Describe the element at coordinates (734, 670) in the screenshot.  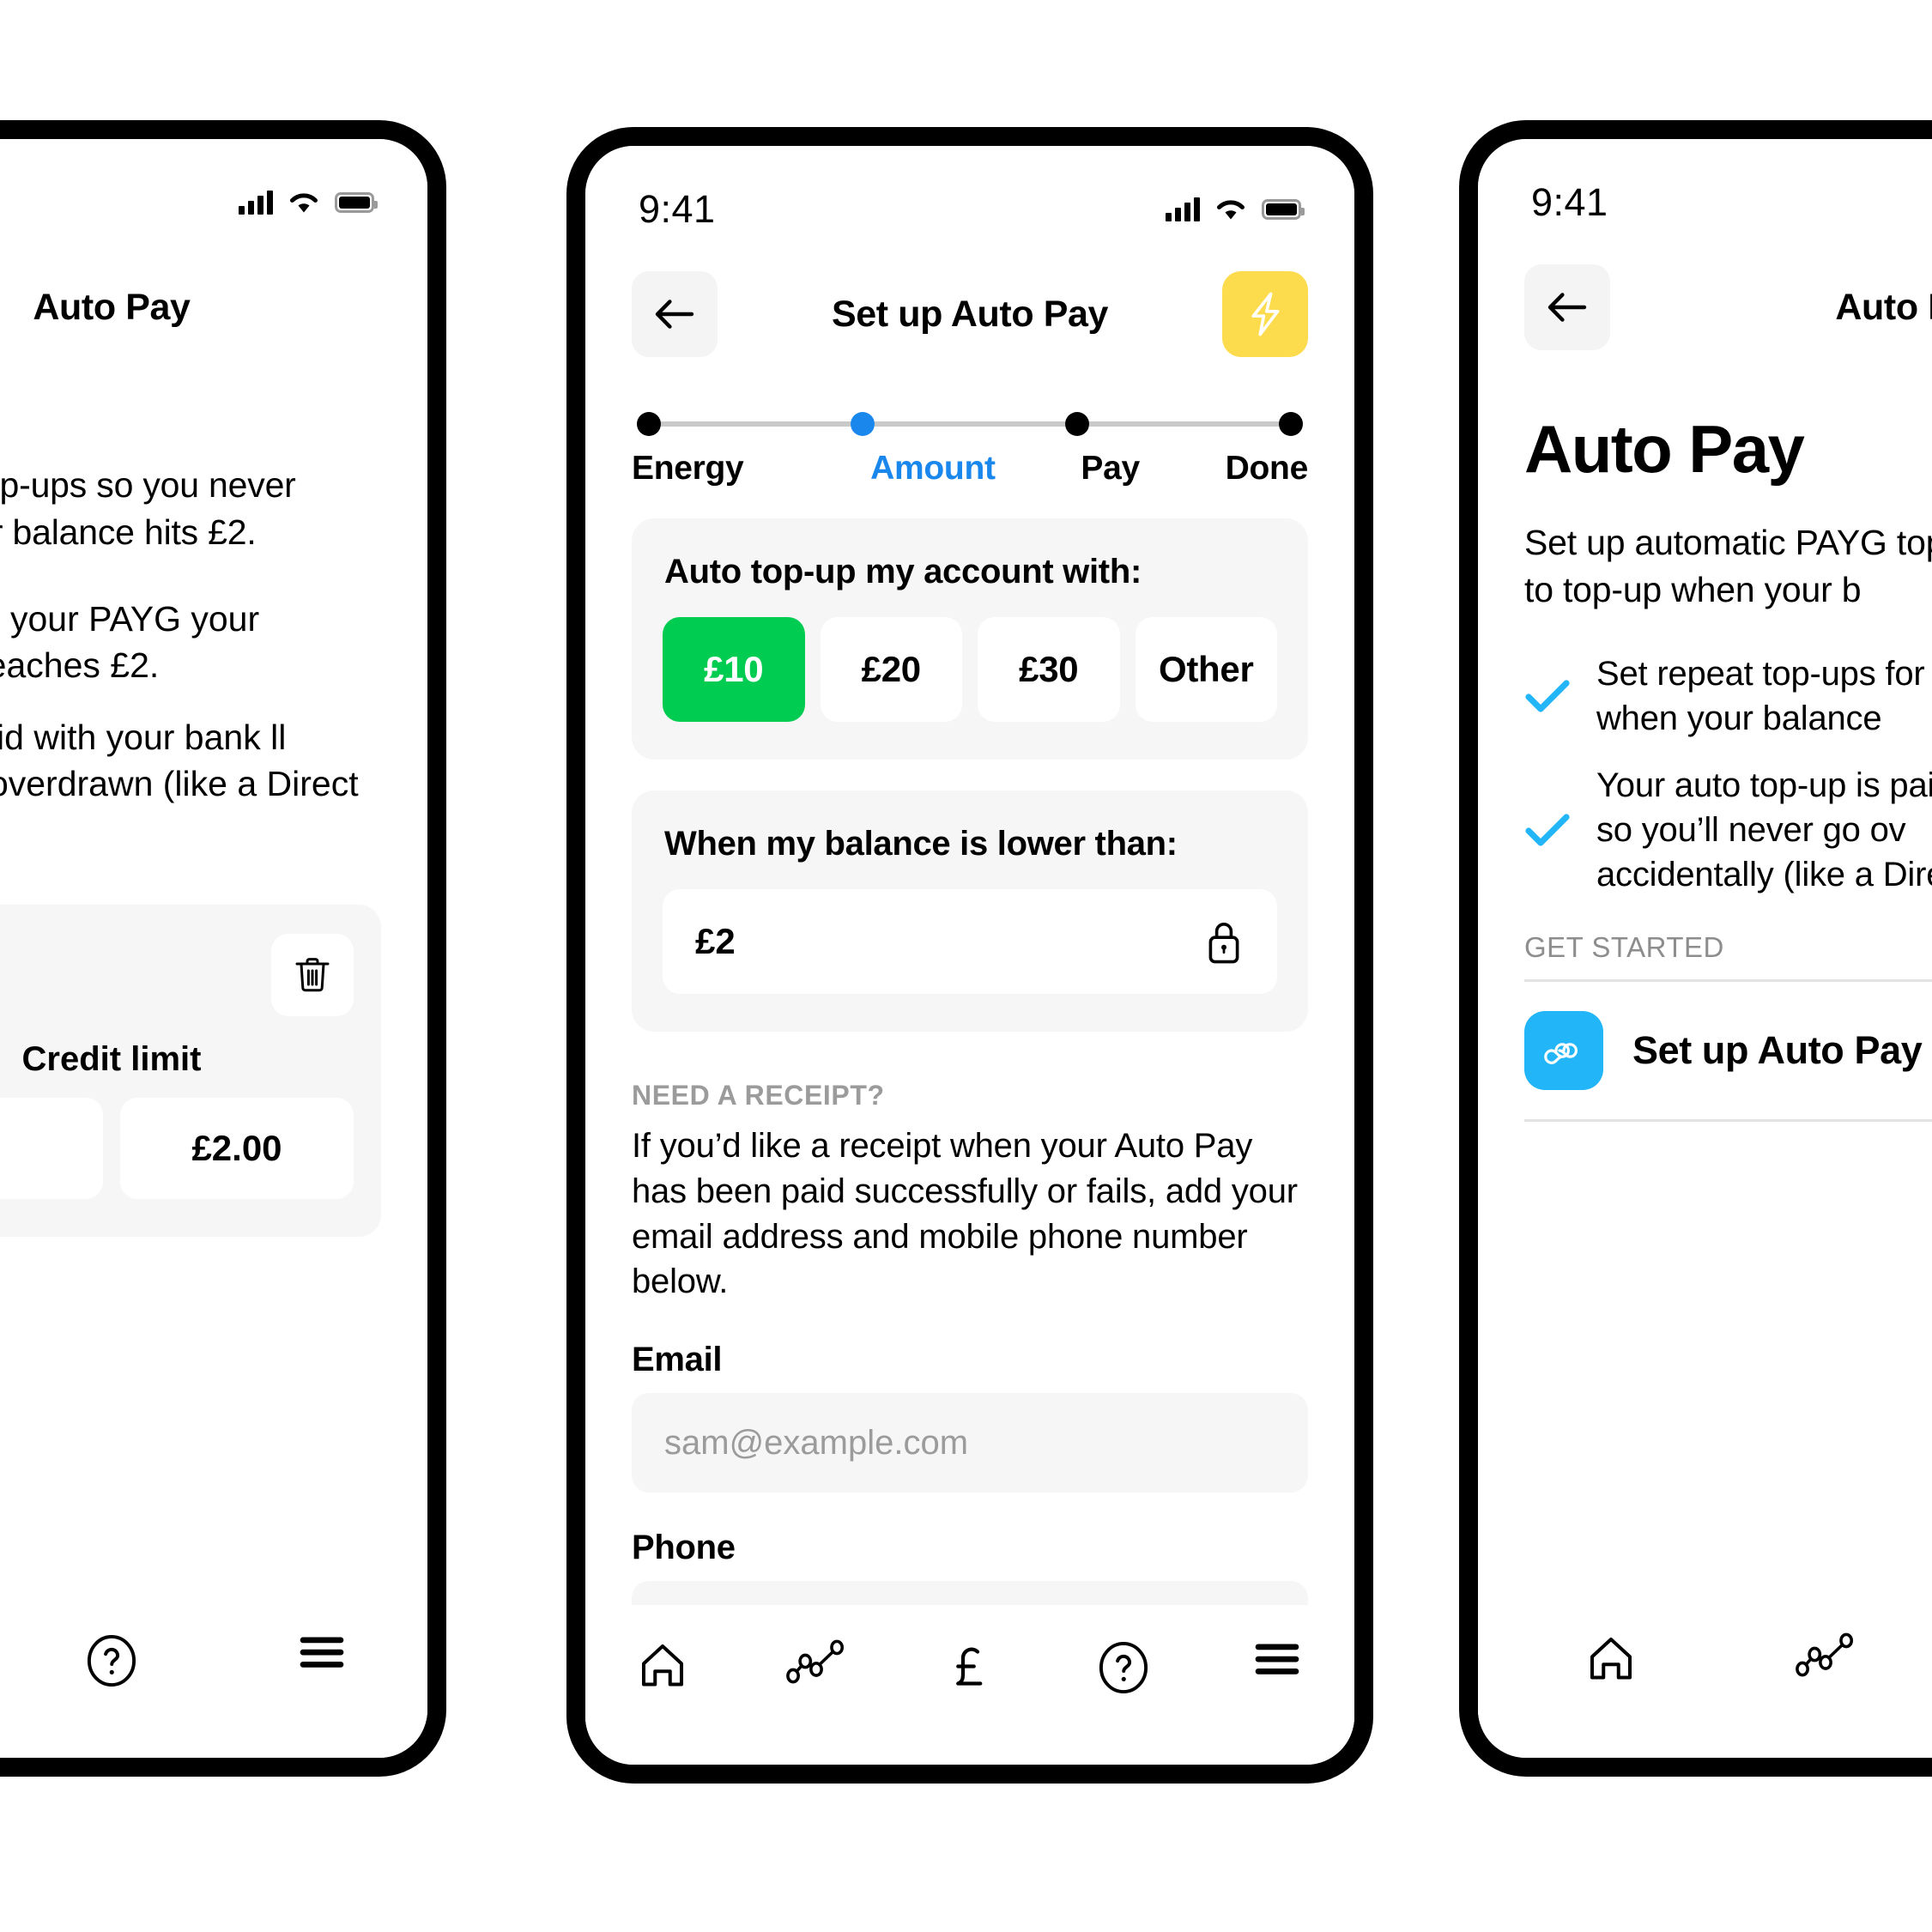
I see `amount-option-10: £10` at that location.